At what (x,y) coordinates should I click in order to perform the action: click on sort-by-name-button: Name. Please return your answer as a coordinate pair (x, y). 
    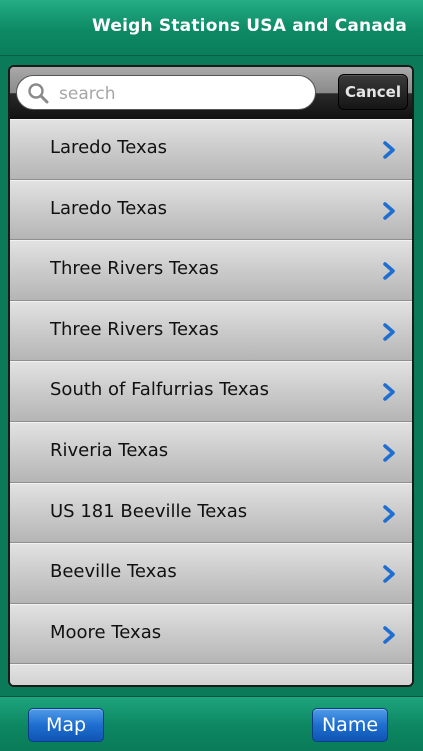
    Looking at the image, I should click on (350, 725).